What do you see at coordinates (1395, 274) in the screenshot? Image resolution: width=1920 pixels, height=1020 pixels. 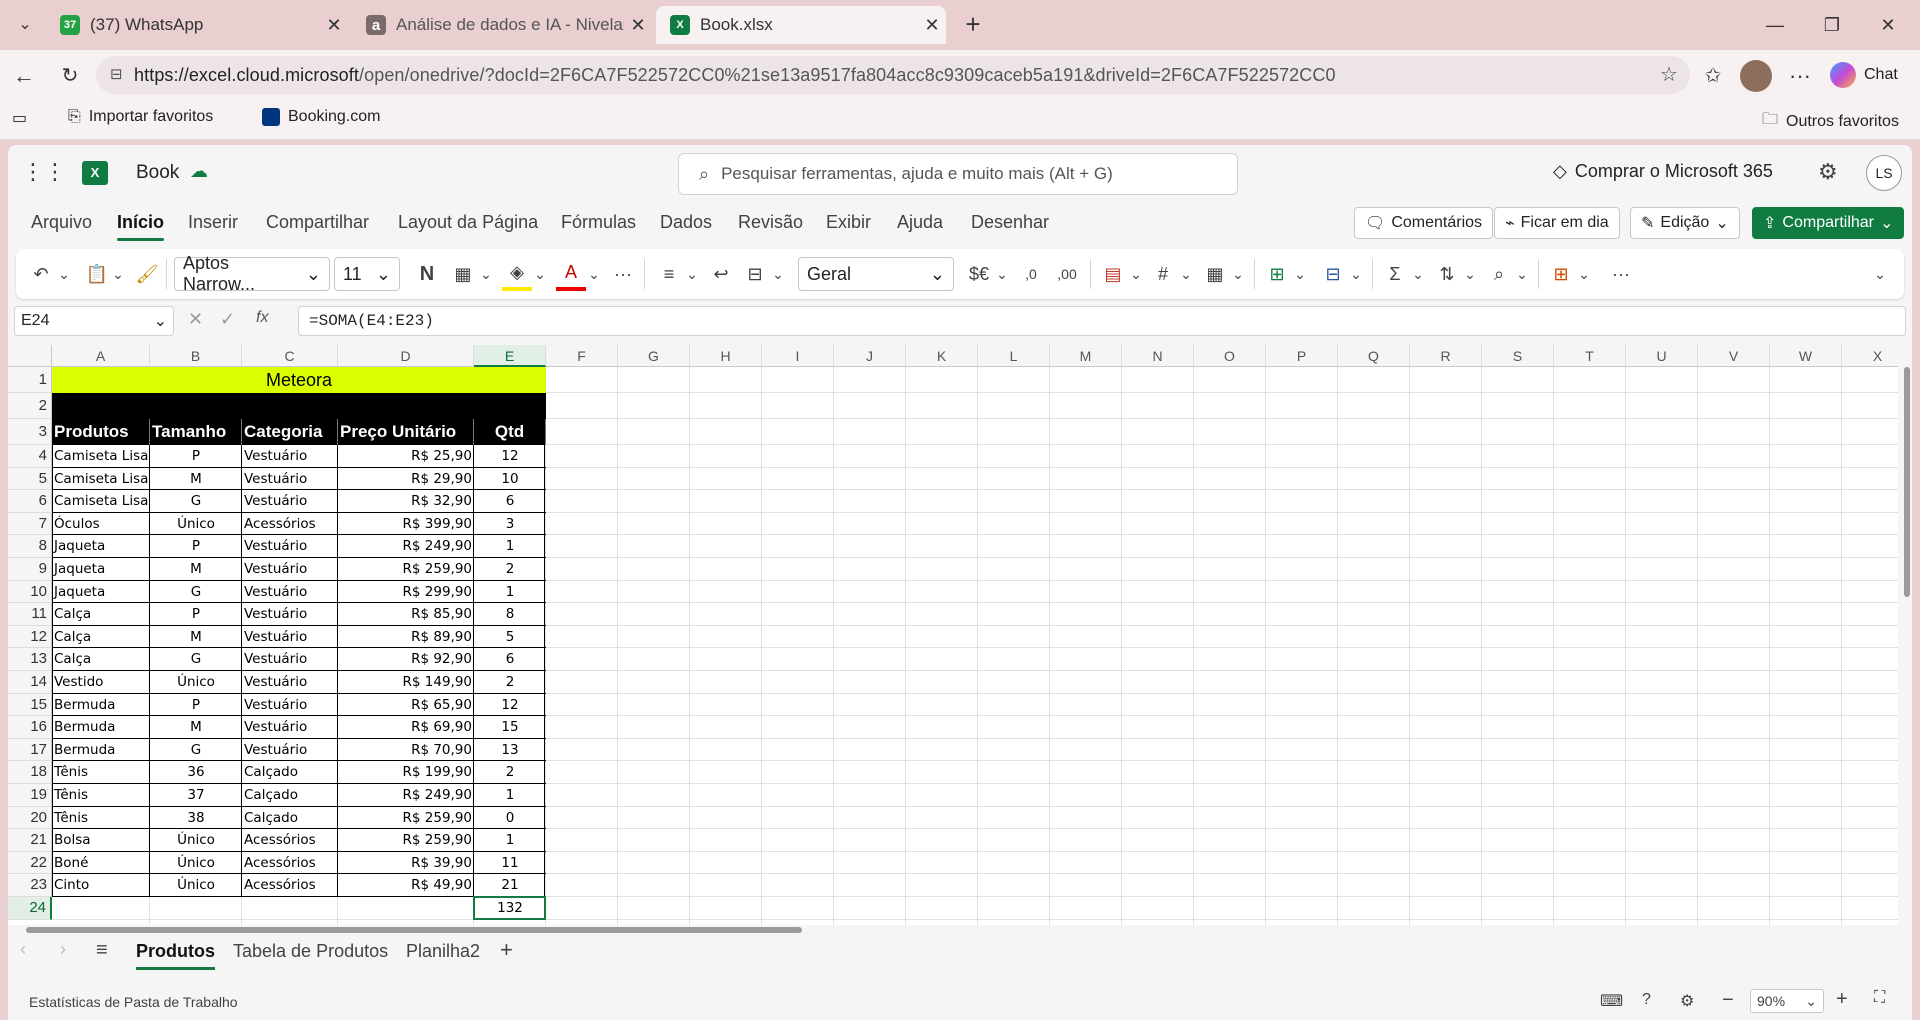 I see `autosum-icon: Σ` at bounding box center [1395, 274].